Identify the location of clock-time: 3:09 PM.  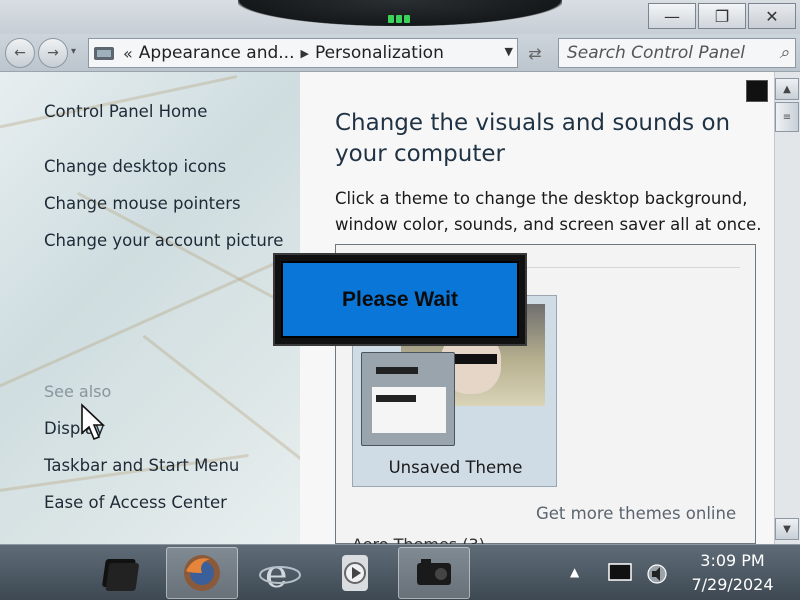
(732, 560).